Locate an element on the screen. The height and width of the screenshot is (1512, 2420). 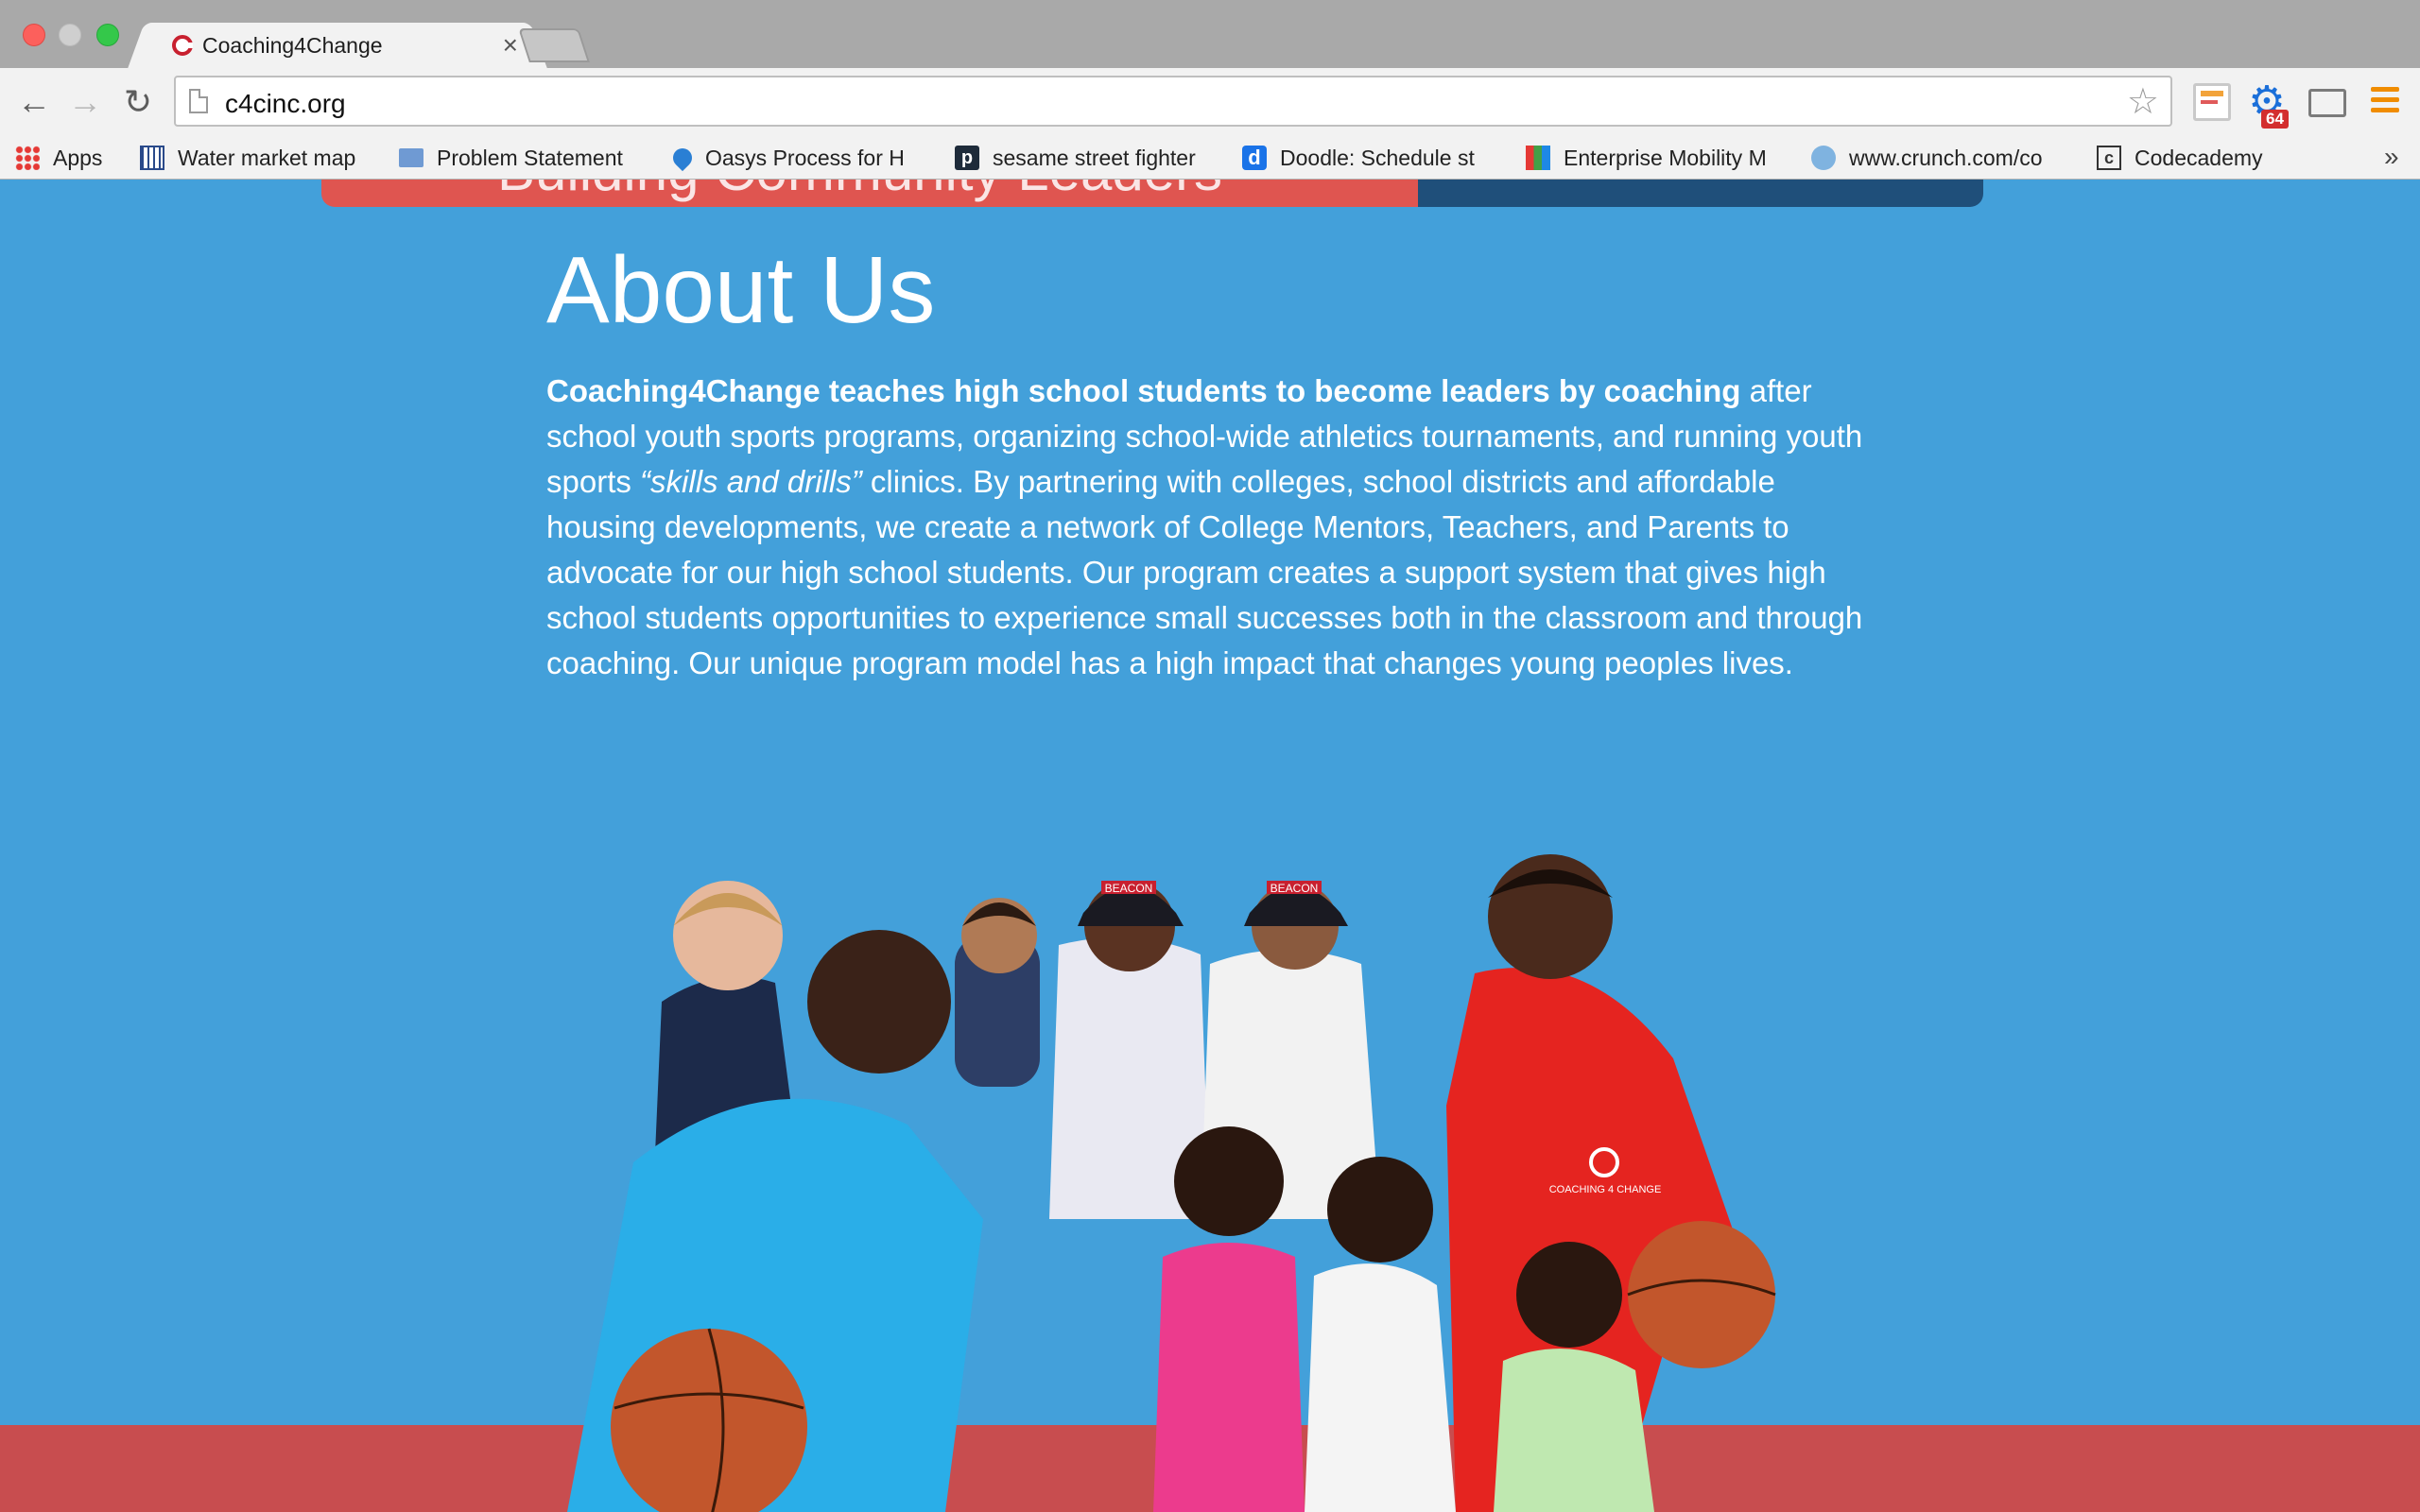
doodle-icon: d is located at coordinates (1254, 158).